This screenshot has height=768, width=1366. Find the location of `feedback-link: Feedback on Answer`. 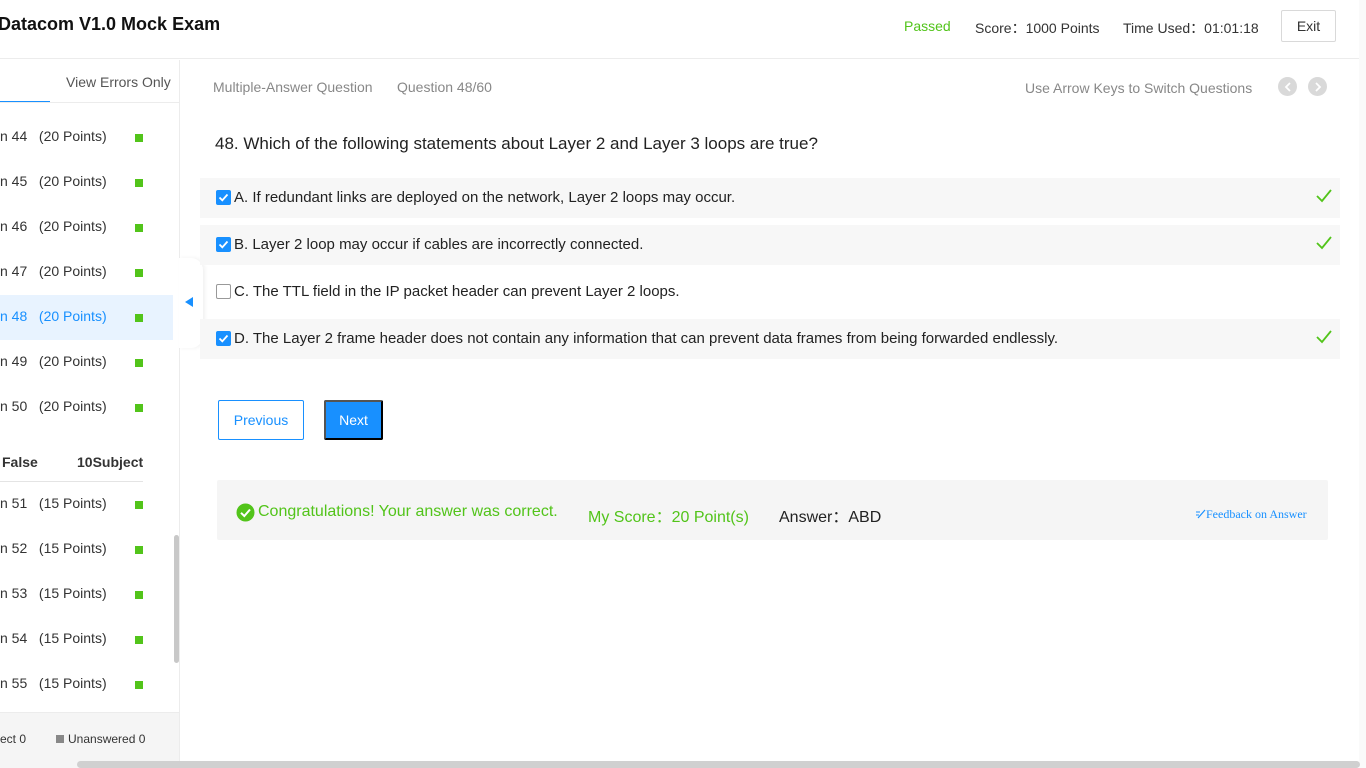

feedback-link: Feedback on Answer is located at coordinates (1251, 514).